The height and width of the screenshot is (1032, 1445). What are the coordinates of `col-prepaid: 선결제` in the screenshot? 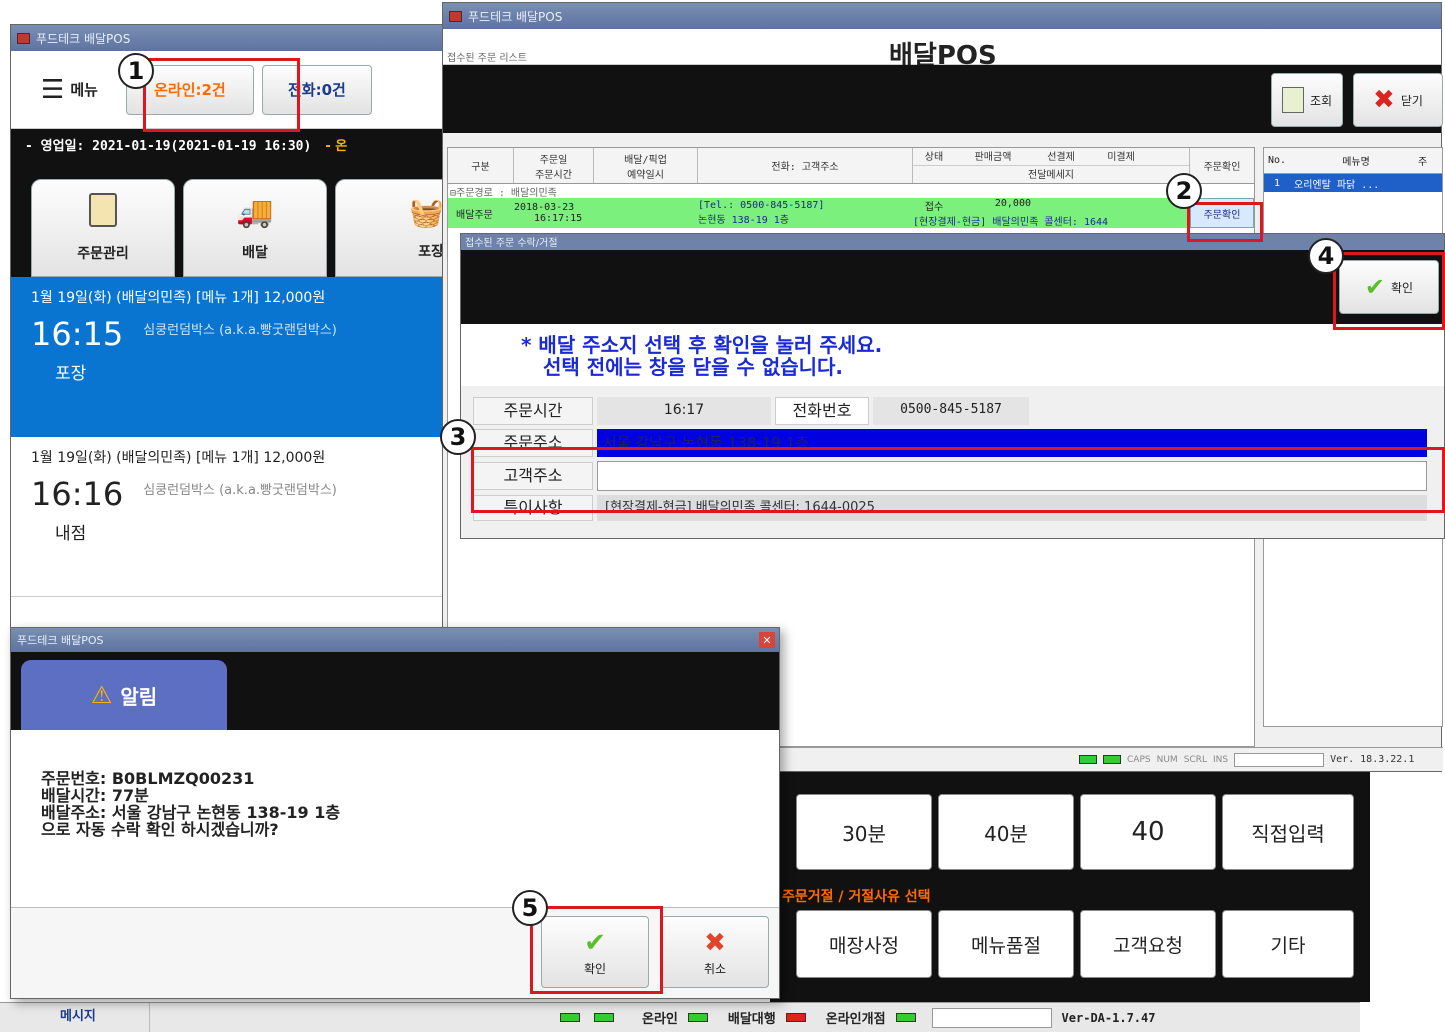 It's located at (1061, 157).